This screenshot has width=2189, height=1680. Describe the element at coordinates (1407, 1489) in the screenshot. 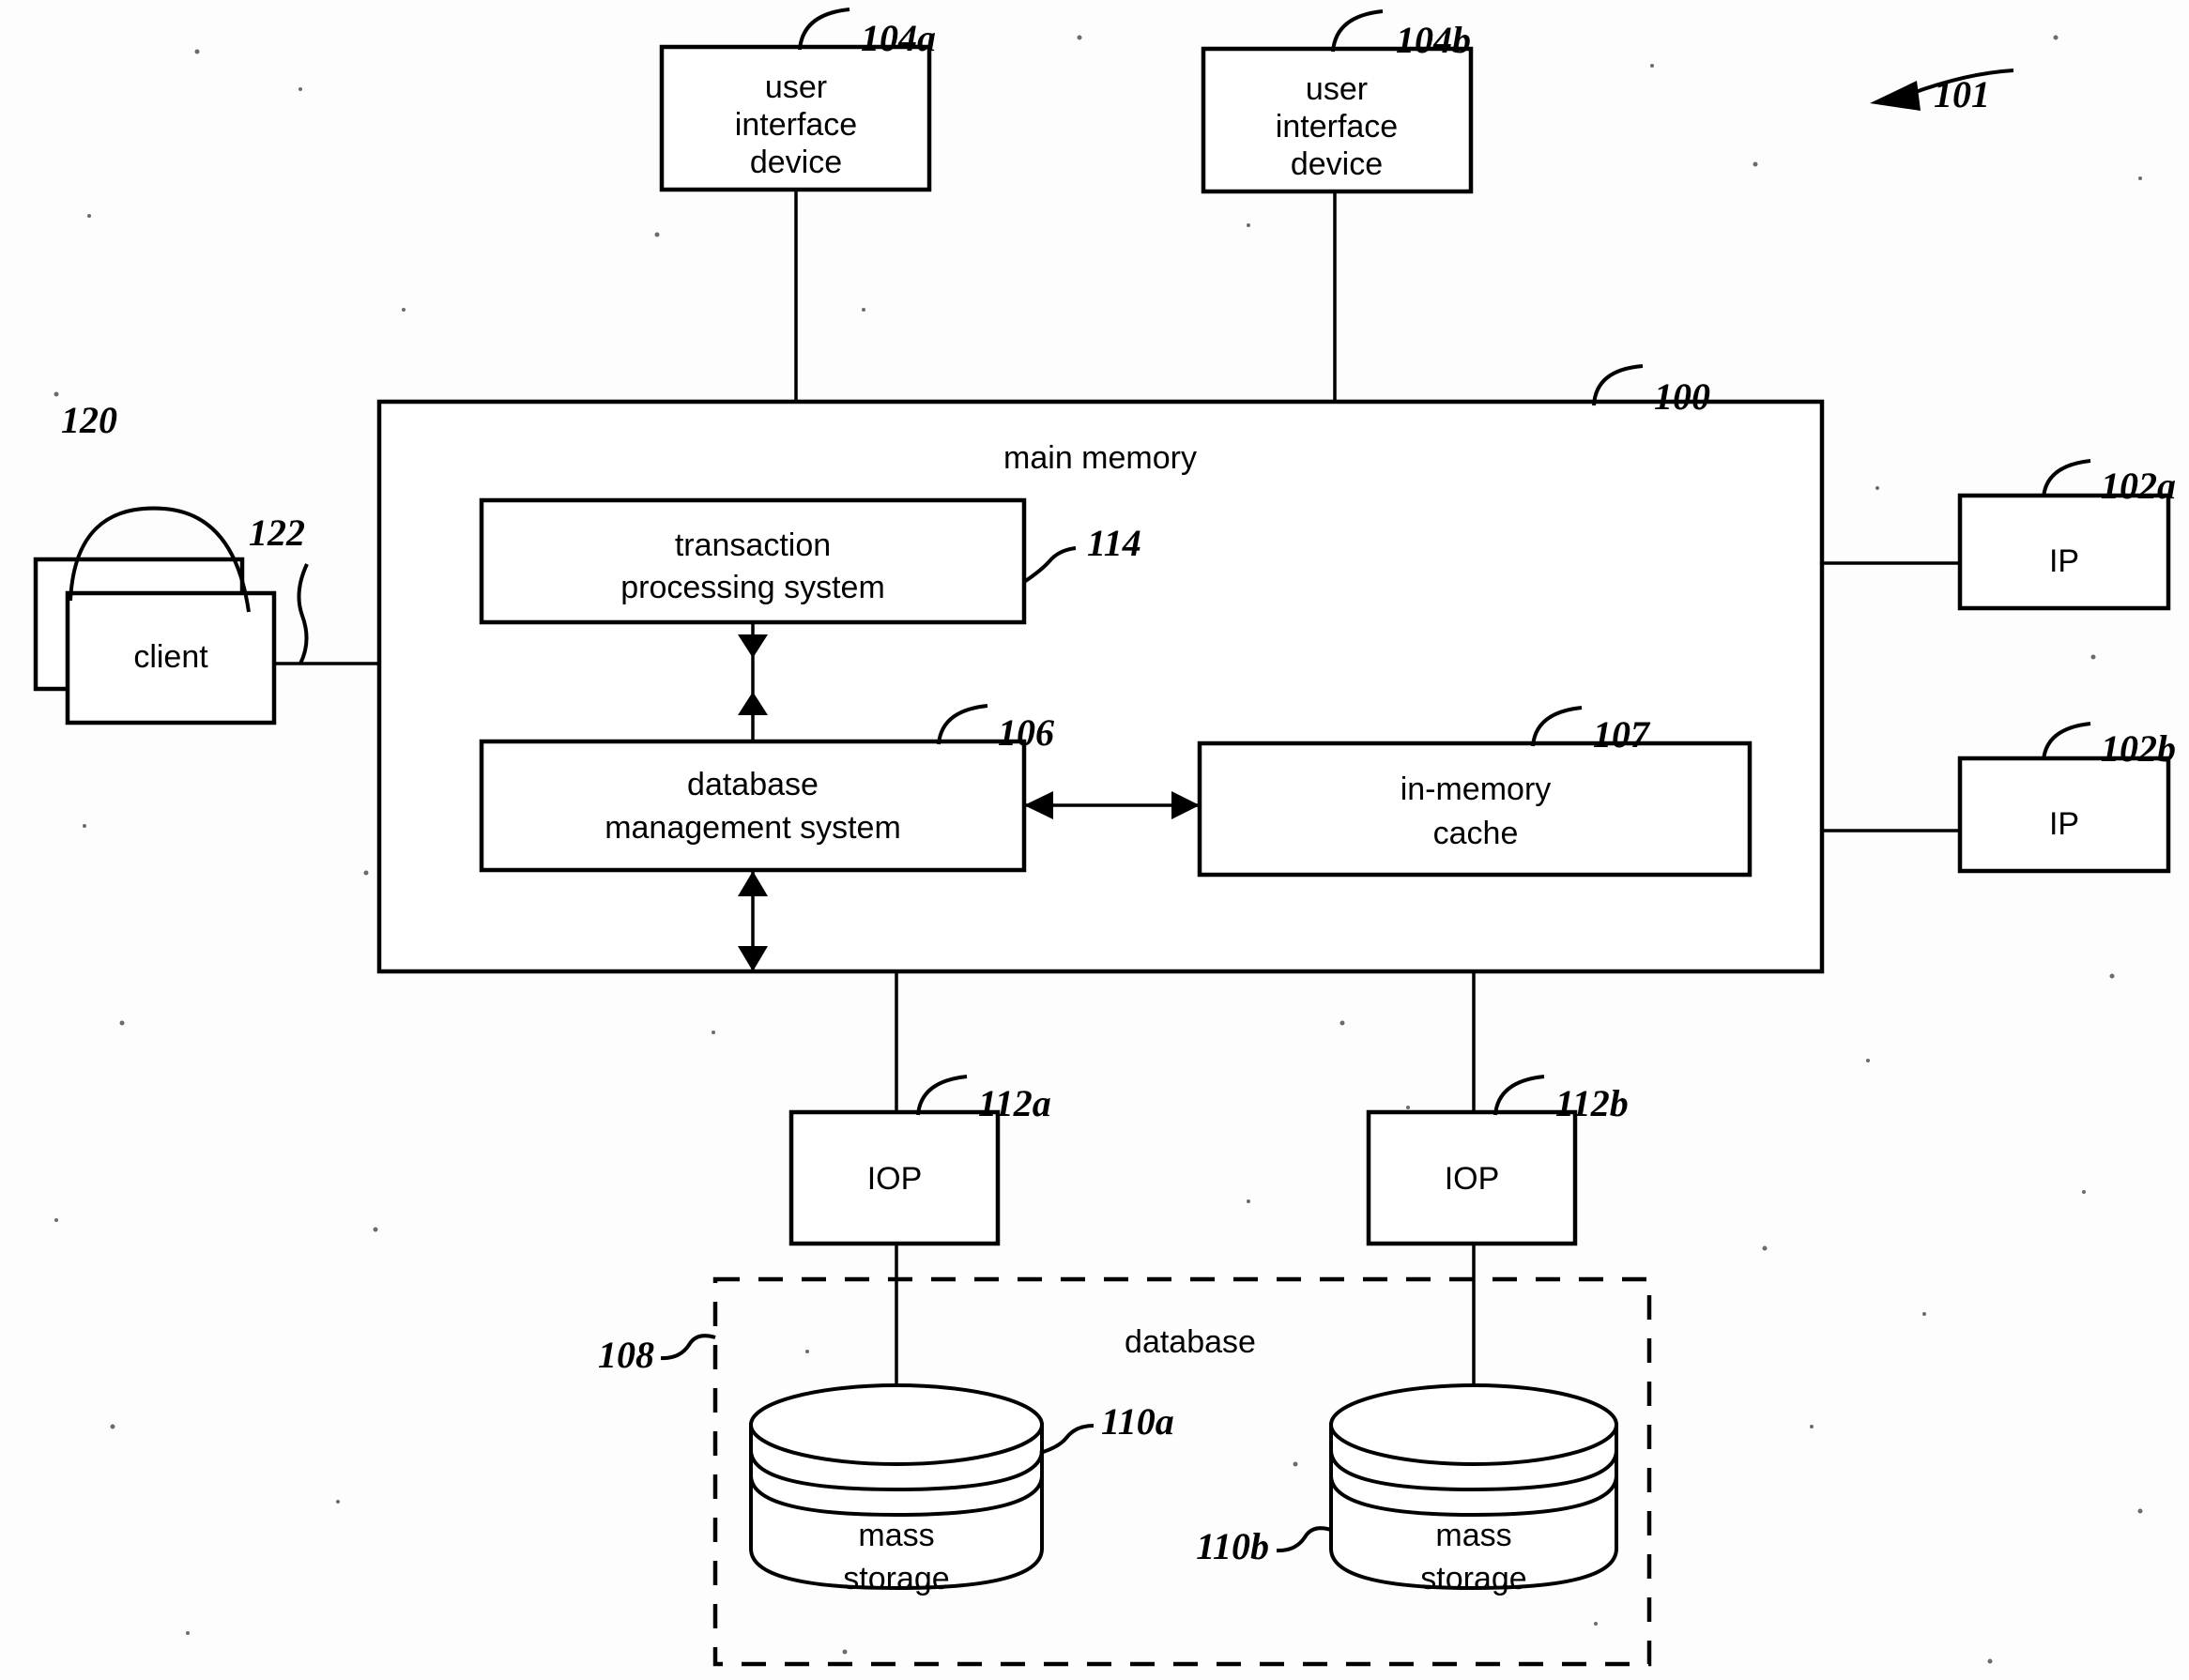

I see `mass-storage-b-block: mass storage 110b` at that location.